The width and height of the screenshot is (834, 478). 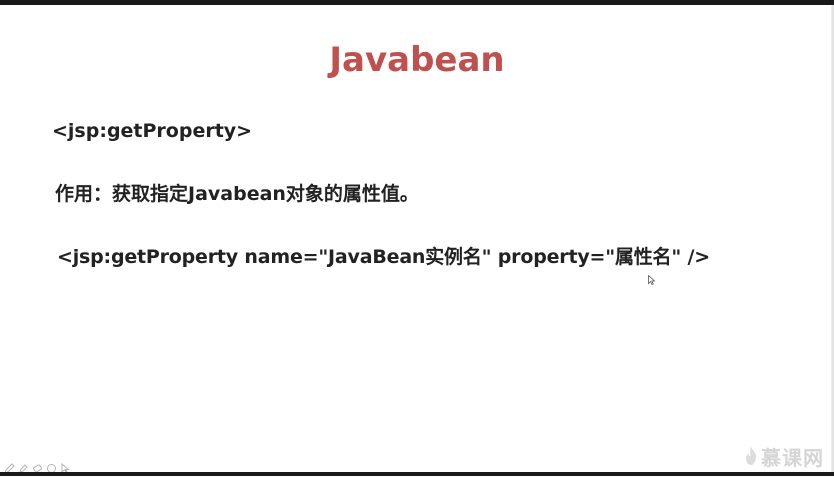 What do you see at coordinates (417, 474) in the screenshot?
I see `video-bottom-border` at bounding box center [417, 474].